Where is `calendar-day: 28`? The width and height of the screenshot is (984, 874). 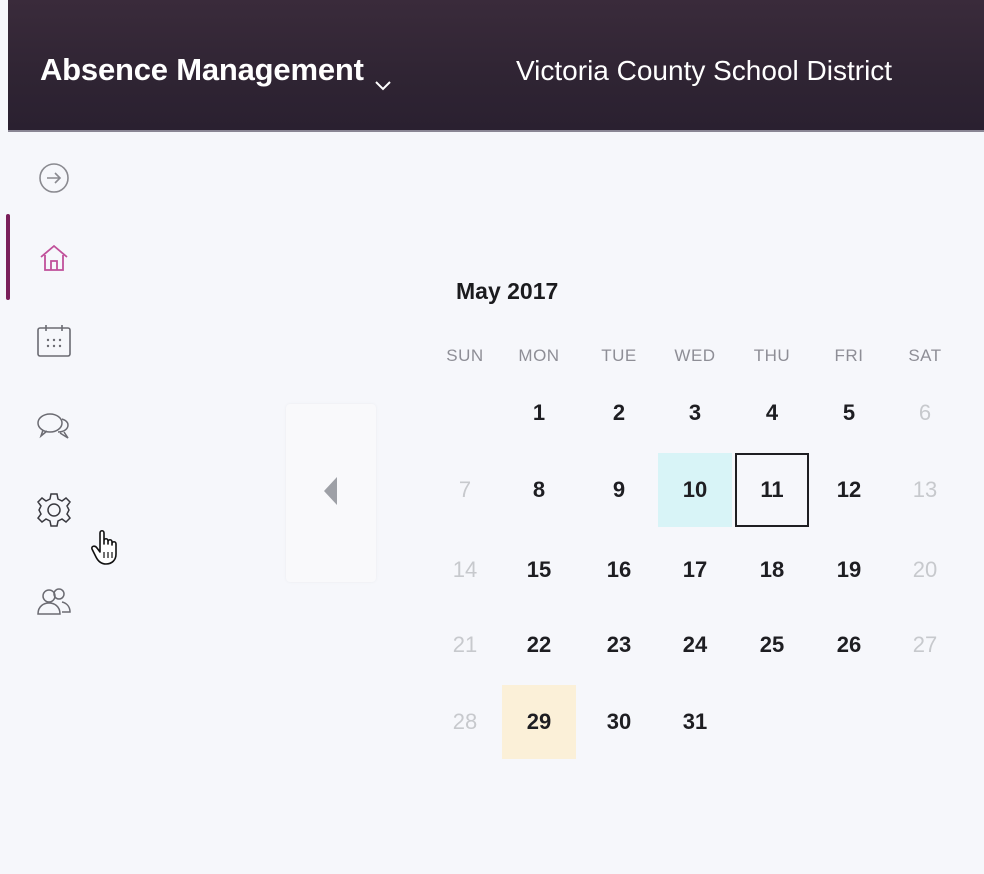
calendar-day: 28 is located at coordinates (465, 722).